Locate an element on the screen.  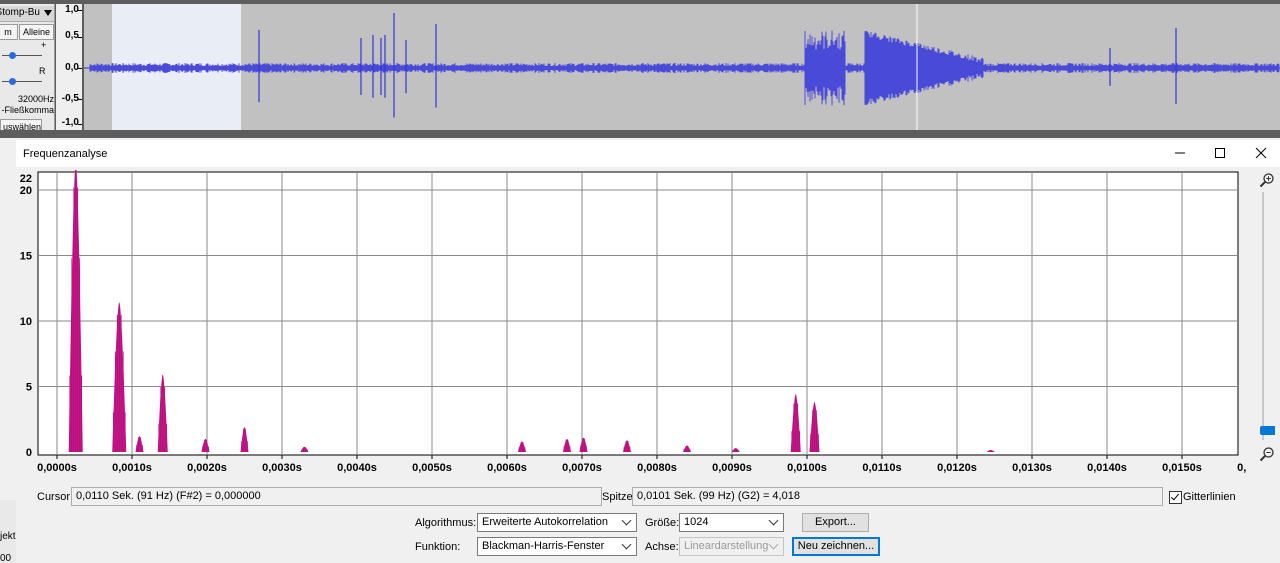
cursor-label: Cursor: is located at coordinates (55, 497).